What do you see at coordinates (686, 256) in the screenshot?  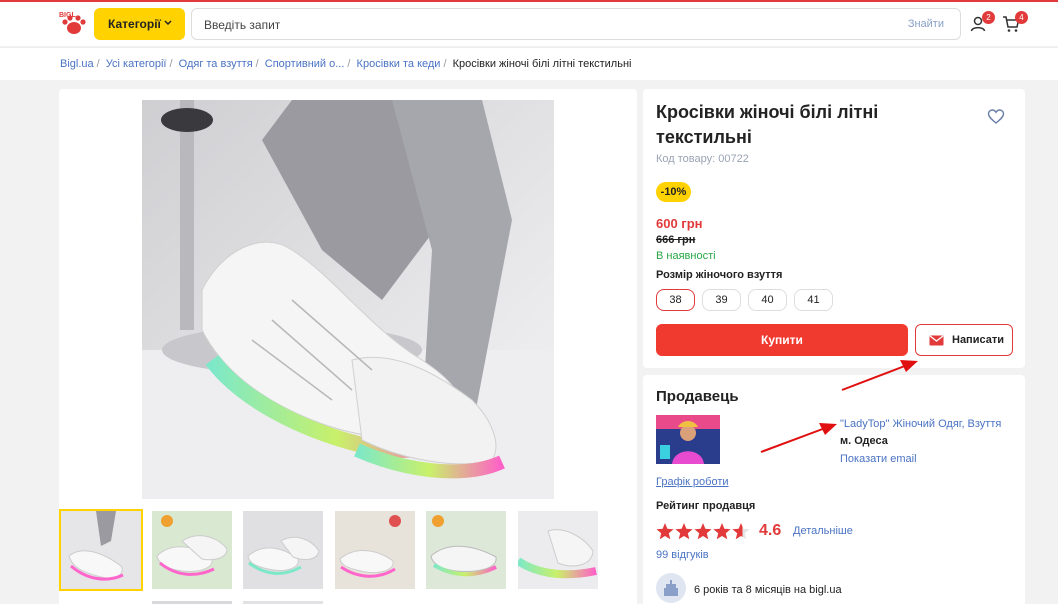 I see `stock-status: В наявності` at bounding box center [686, 256].